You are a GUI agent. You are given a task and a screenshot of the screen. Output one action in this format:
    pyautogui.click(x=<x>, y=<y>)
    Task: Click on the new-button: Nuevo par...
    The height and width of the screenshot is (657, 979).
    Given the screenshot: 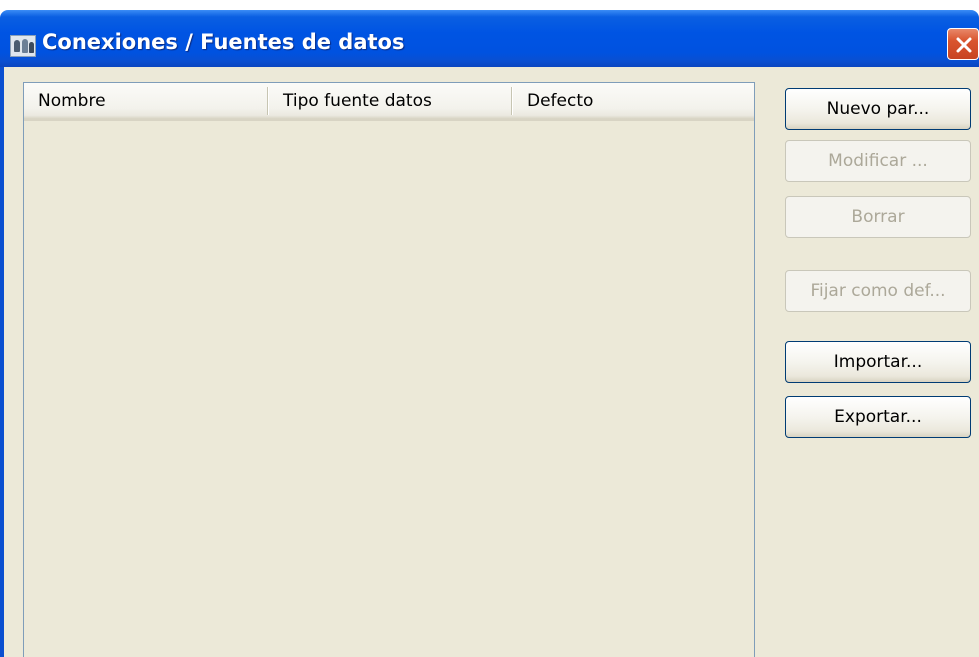 What is the action you would take?
    pyautogui.click(x=878, y=109)
    